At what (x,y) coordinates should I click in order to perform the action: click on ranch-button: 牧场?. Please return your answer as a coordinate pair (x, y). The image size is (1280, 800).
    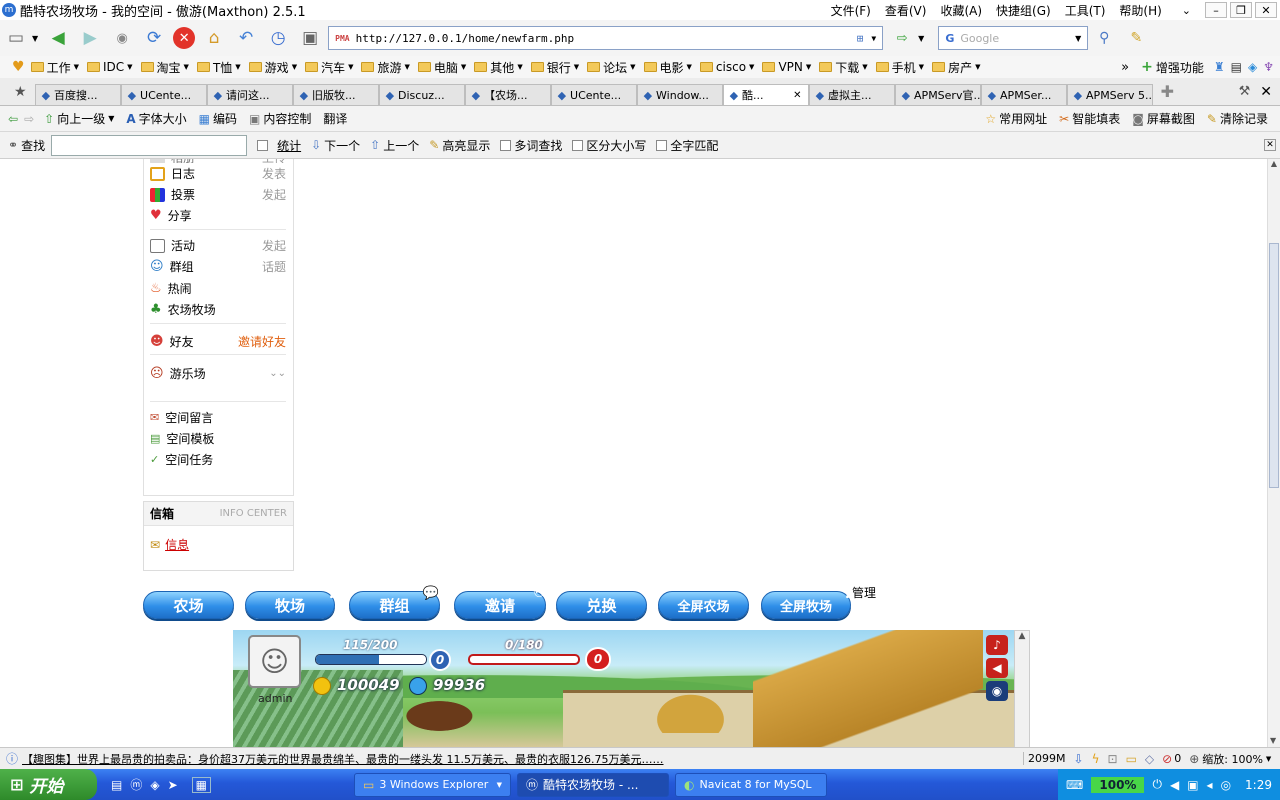
    Looking at the image, I should click on (290, 602).